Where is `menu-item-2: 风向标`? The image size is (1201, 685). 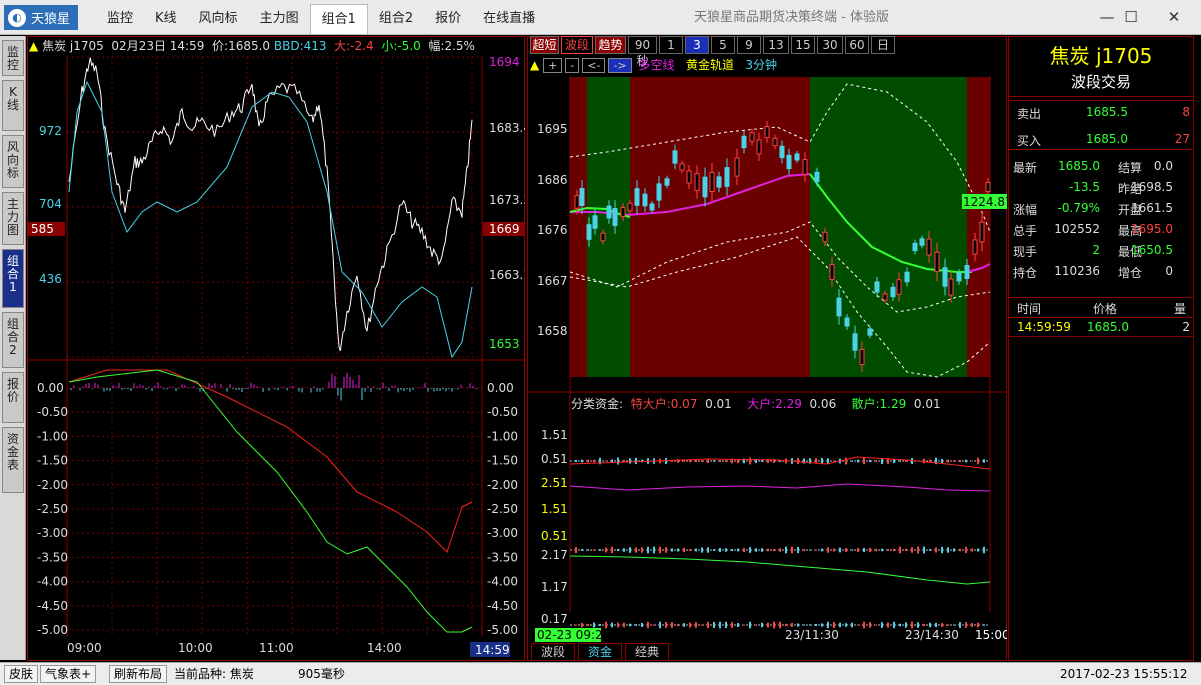 menu-item-2: 风向标 is located at coordinates (218, 19).